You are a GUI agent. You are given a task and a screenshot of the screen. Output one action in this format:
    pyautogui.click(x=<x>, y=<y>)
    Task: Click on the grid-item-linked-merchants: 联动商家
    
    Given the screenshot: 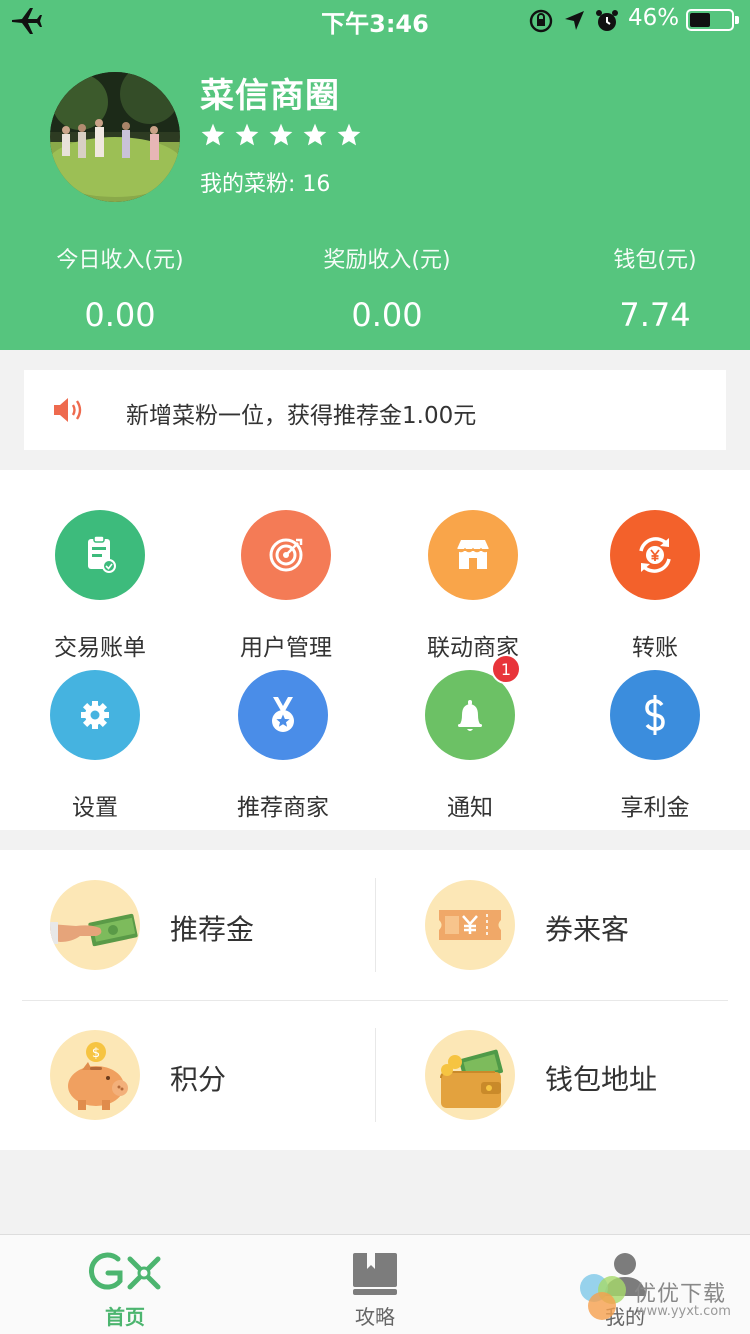 What is the action you would take?
    pyautogui.click(x=473, y=586)
    